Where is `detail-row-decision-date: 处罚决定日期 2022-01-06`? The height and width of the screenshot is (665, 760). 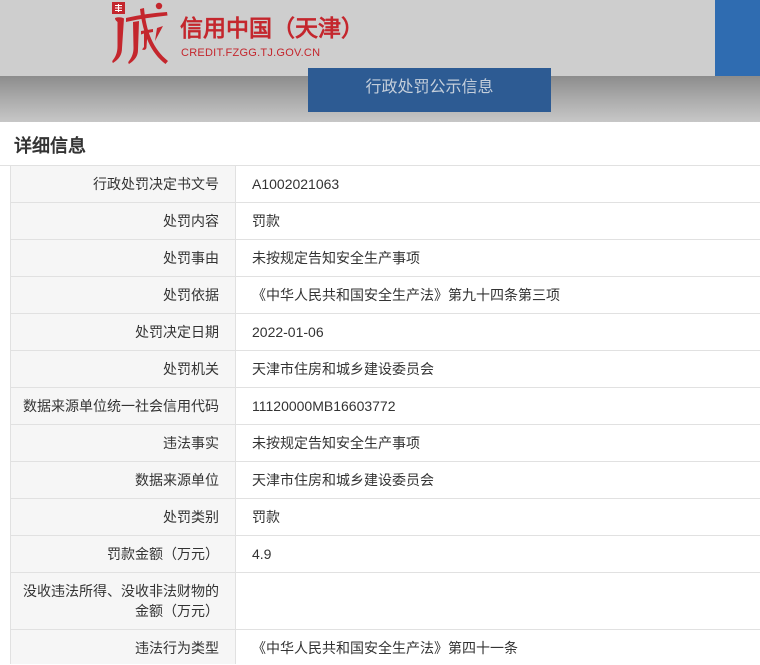 detail-row-decision-date: 处罚决定日期 2022-01-06 is located at coordinates (385, 332).